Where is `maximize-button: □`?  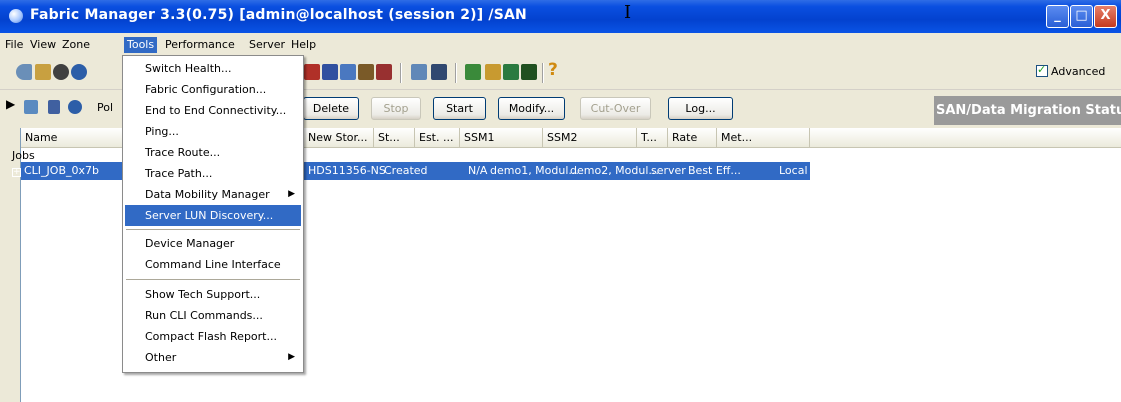 maximize-button: □ is located at coordinates (1081, 16).